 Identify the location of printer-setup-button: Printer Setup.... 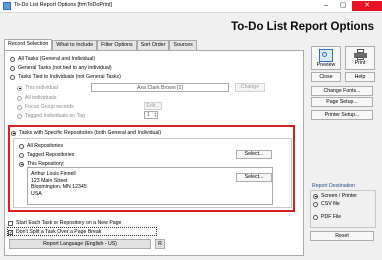
(342, 115).